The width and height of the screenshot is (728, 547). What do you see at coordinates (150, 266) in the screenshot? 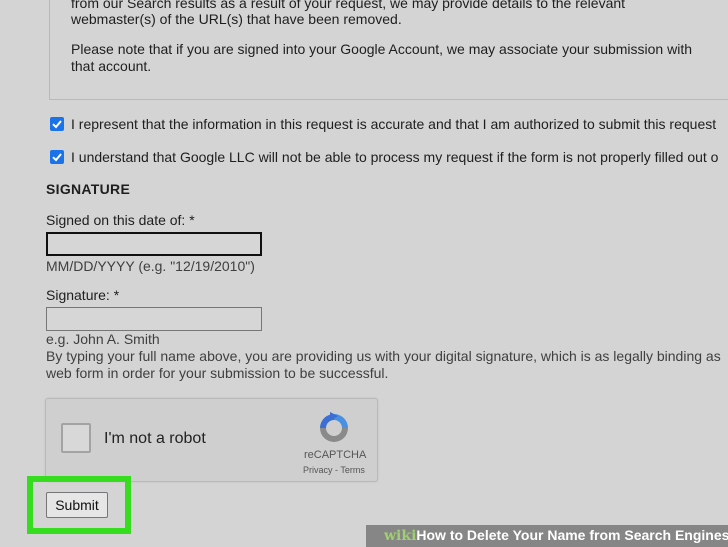
I see `date-hint: MM/DD/YYYY (e.g. "12/19/2010")` at bounding box center [150, 266].